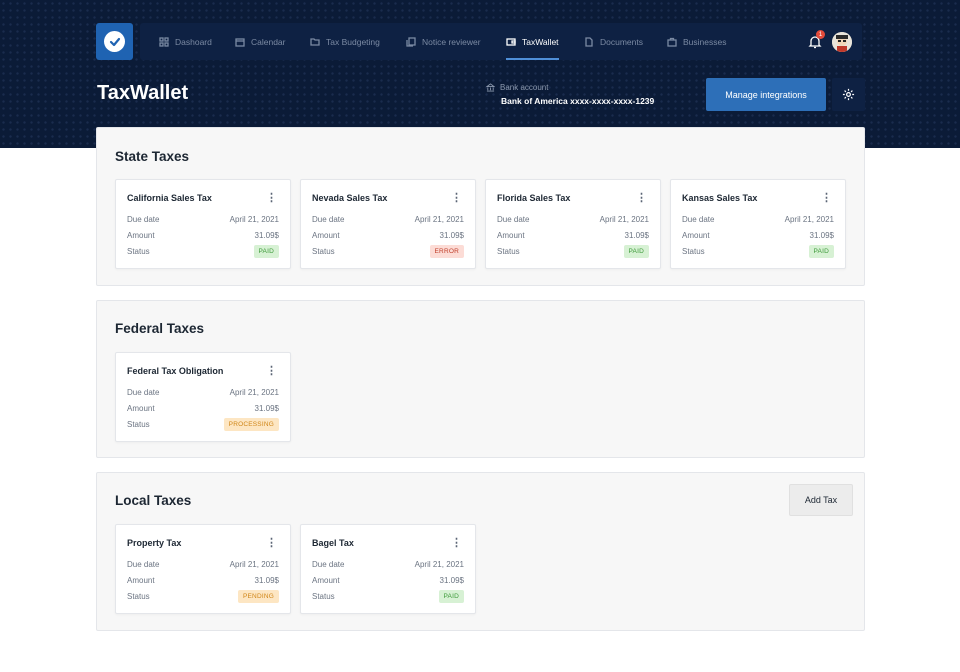 This screenshot has height=672, width=960. What do you see at coordinates (411, 41) in the screenshot?
I see `copy-icon` at bounding box center [411, 41].